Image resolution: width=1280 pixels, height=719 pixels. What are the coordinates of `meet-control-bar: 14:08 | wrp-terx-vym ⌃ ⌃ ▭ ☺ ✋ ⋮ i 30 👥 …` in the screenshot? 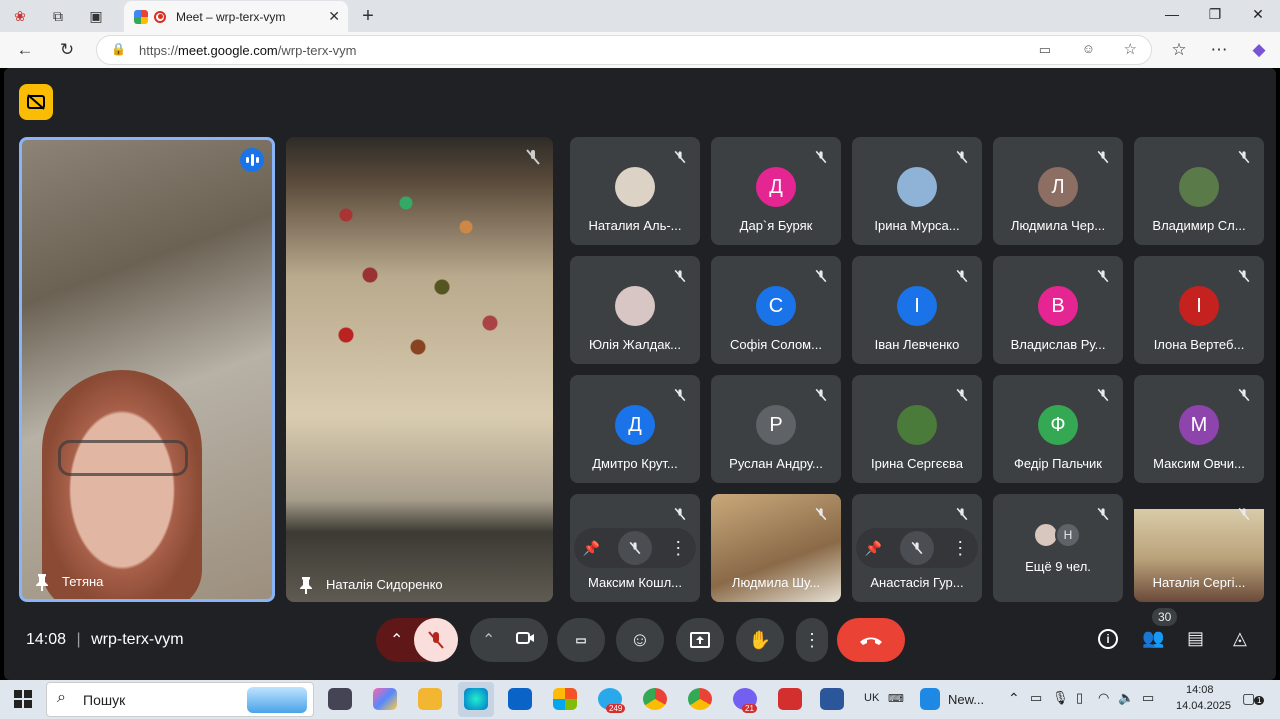 It's located at (640, 644).